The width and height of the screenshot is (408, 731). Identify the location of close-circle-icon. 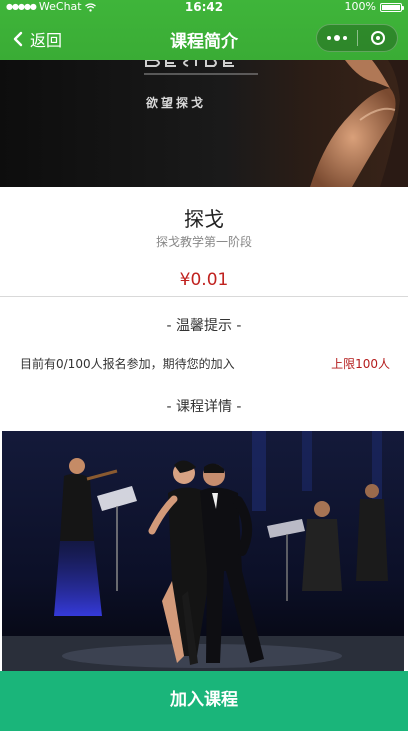
(377, 38).